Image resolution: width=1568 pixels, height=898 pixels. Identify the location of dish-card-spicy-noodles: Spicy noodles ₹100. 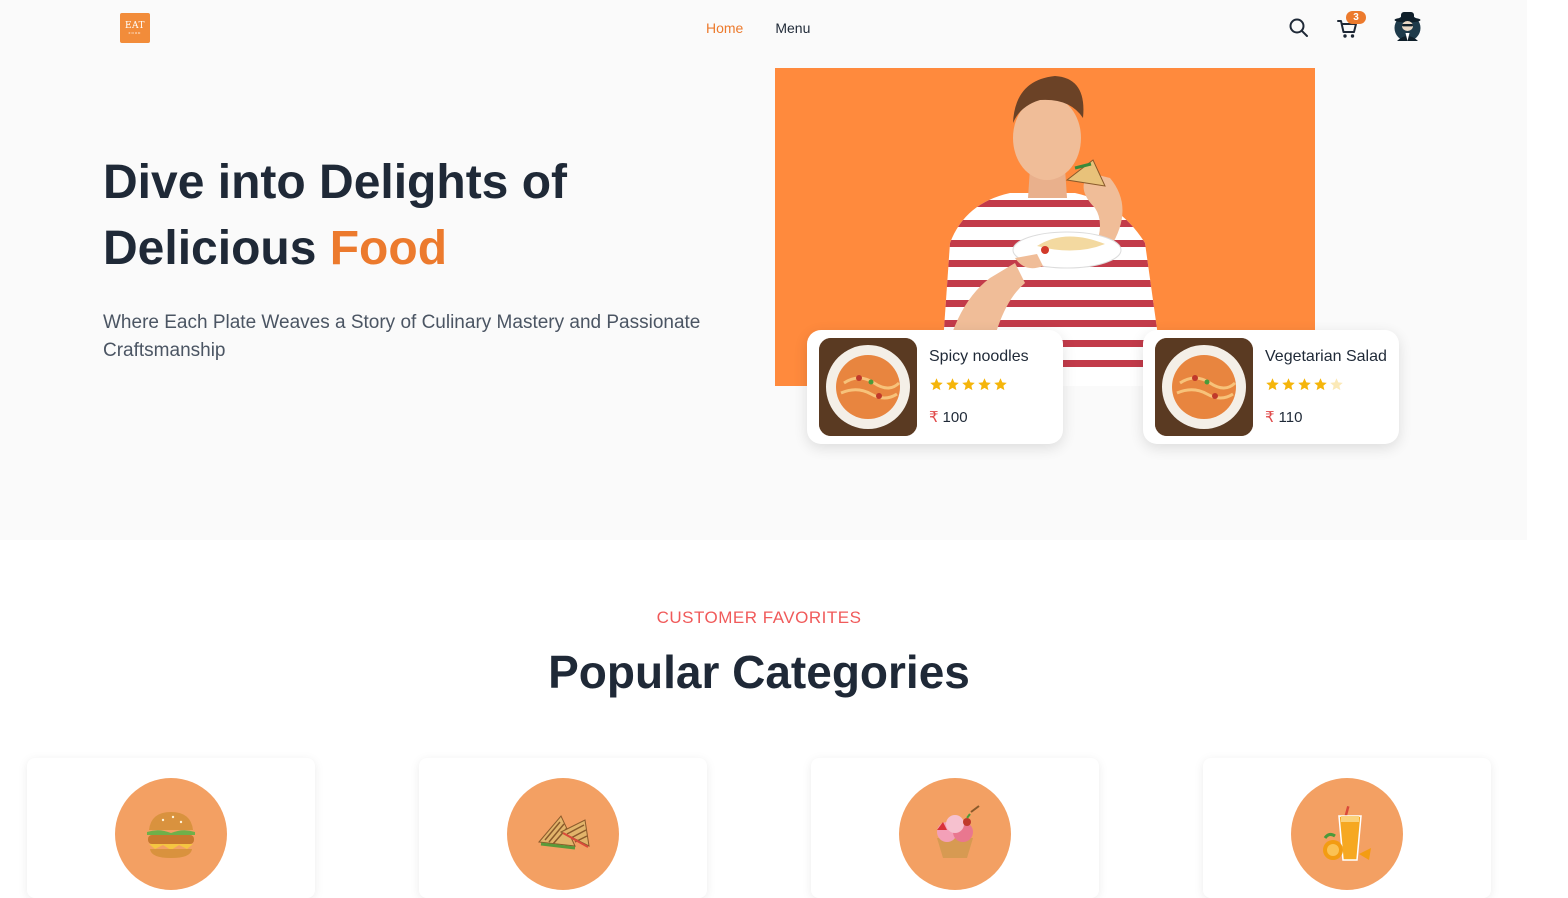
(935, 387).